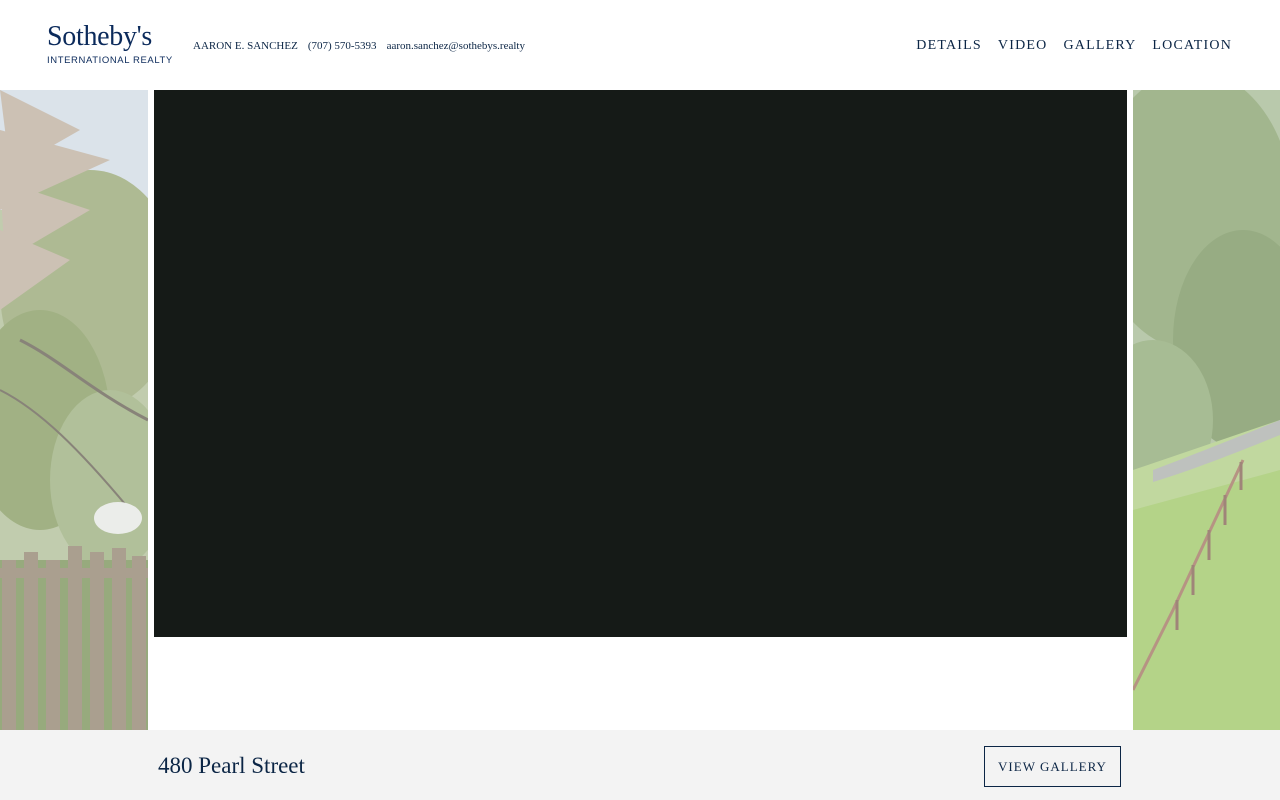 This screenshot has height=800, width=1280. I want to click on property-address: 480 Pearl Street, so click(231, 765).